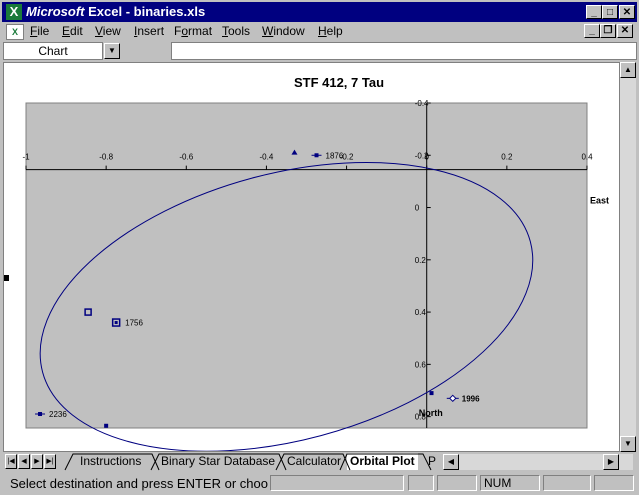 This screenshot has height=495, width=639. What do you see at coordinates (471, 398) in the screenshot?
I see `observation-label: 1996` at bounding box center [471, 398].